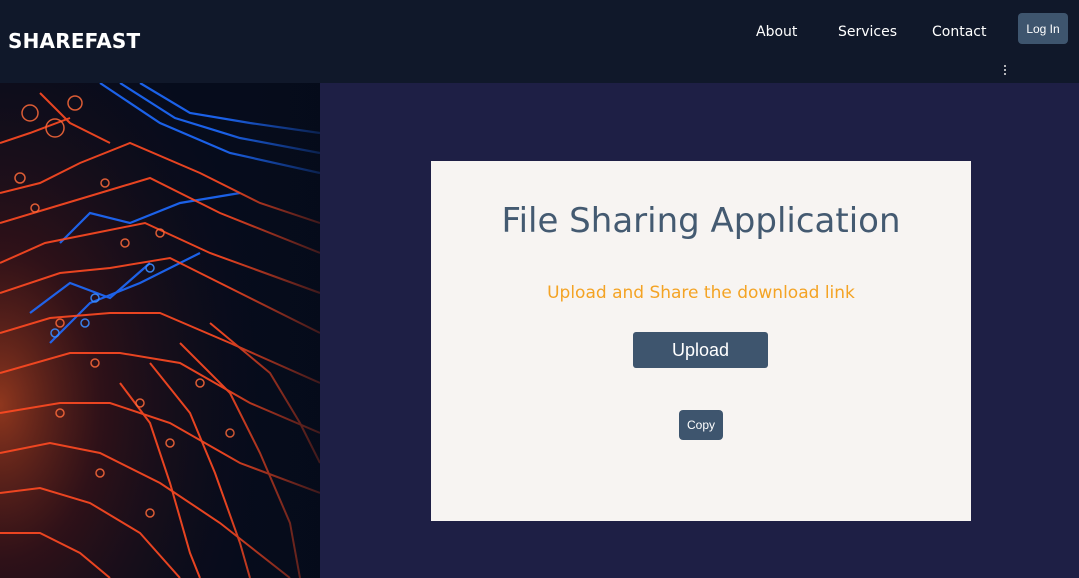 Image resolution: width=1079 pixels, height=578 pixels. Describe the element at coordinates (539, 41) in the screenshot. I see `top-navbar: SHAREFAST About Services Contact Log In` at that location.